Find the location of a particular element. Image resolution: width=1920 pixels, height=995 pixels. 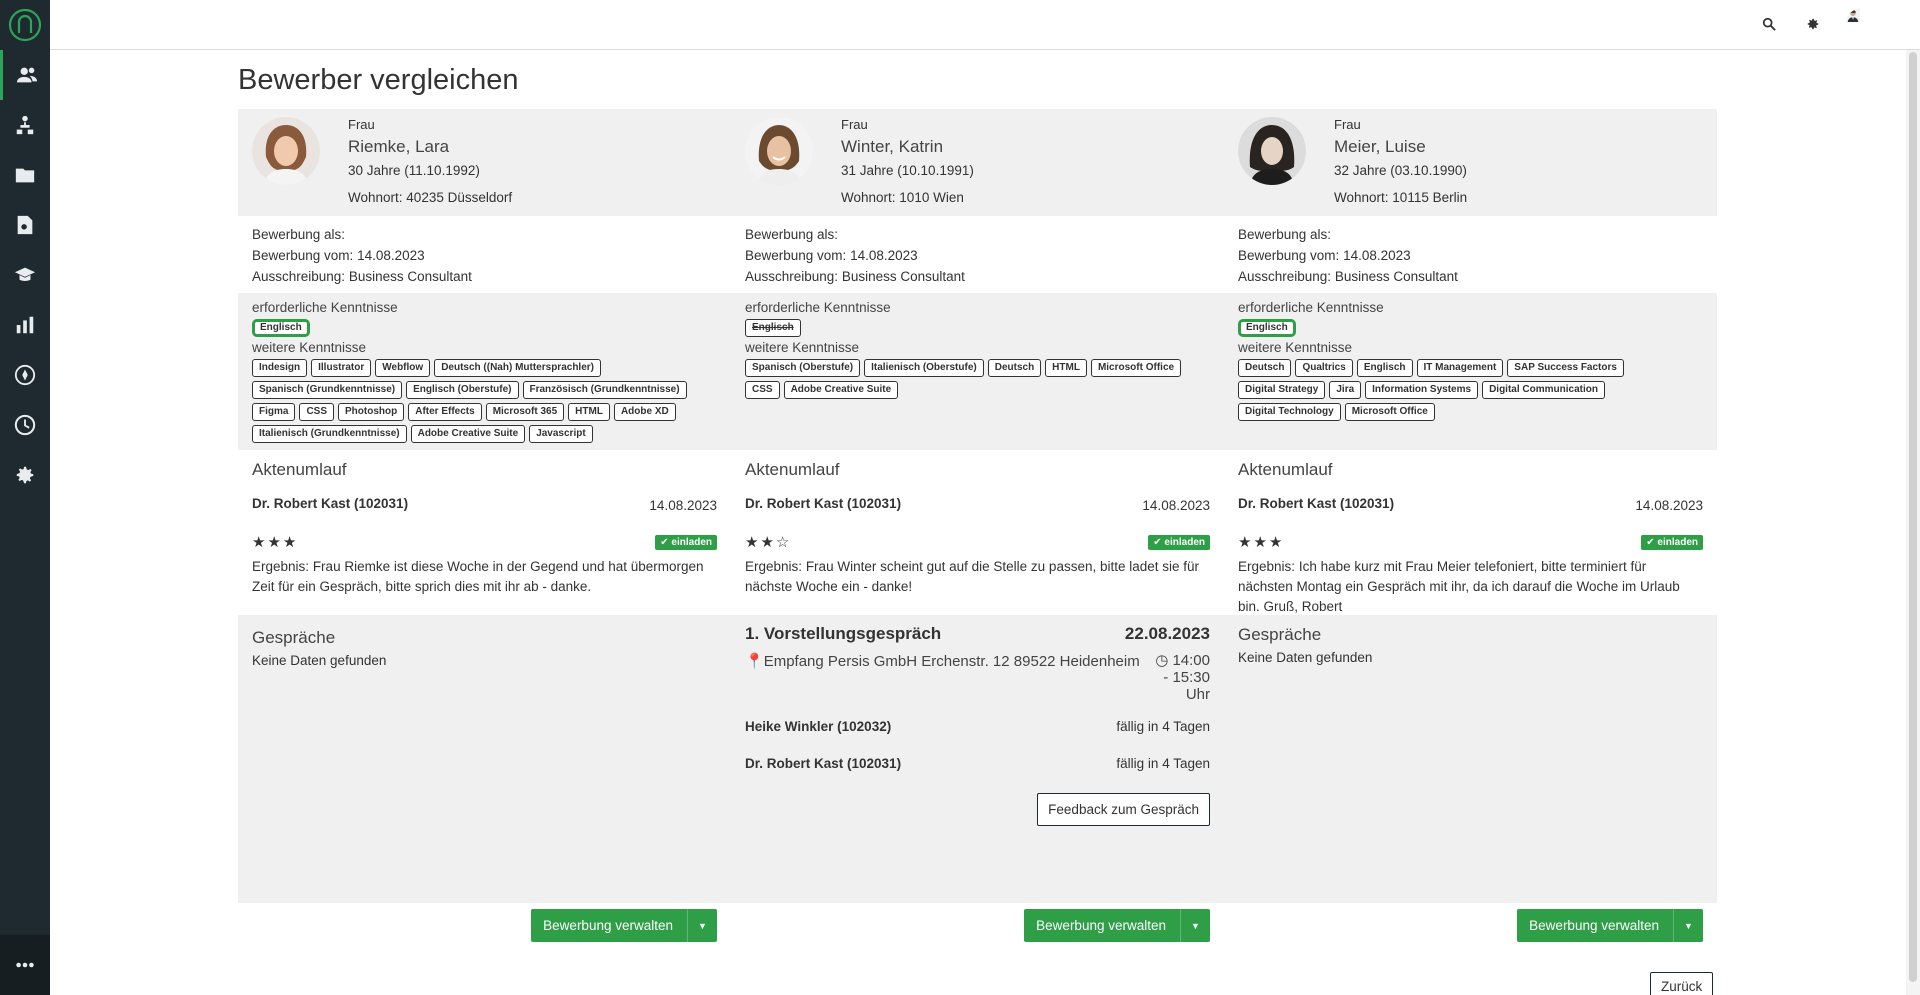

file-history-title: Aktenumlauf is located at coordinates (299, 469).